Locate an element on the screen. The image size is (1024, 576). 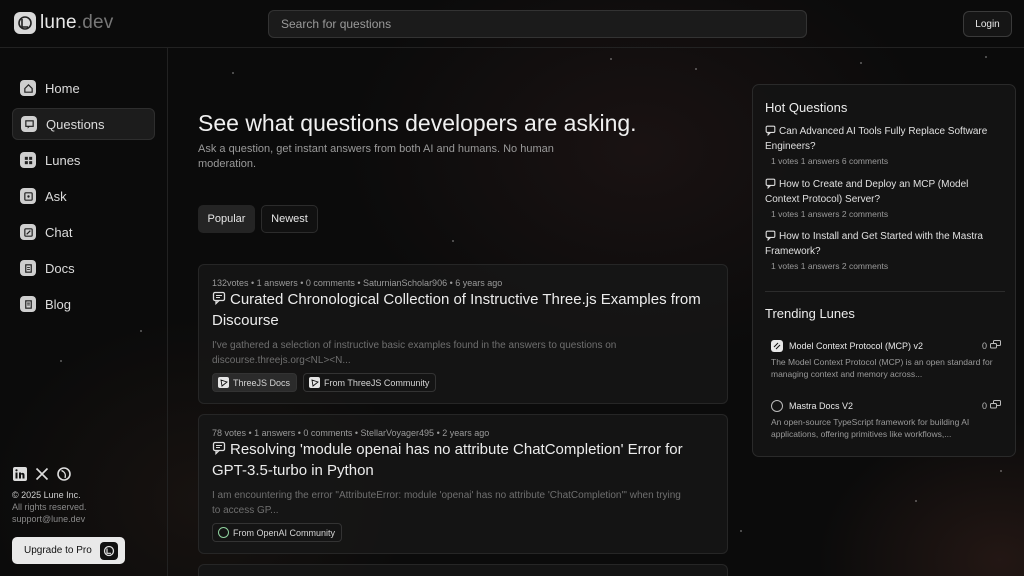
hot-question-stats: 1 votes 1 answers 6 comments is located at coordinates (830, 161).